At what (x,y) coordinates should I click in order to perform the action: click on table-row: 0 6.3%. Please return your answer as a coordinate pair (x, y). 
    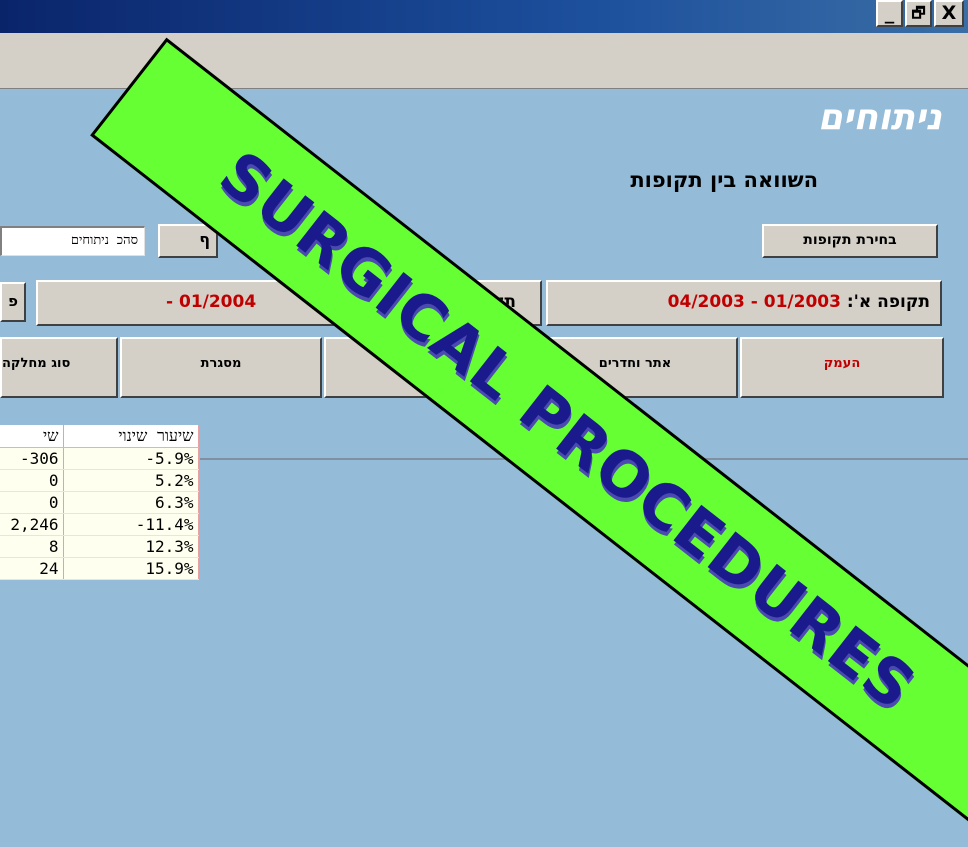
    Looking at the image, I should click on (99, 502).